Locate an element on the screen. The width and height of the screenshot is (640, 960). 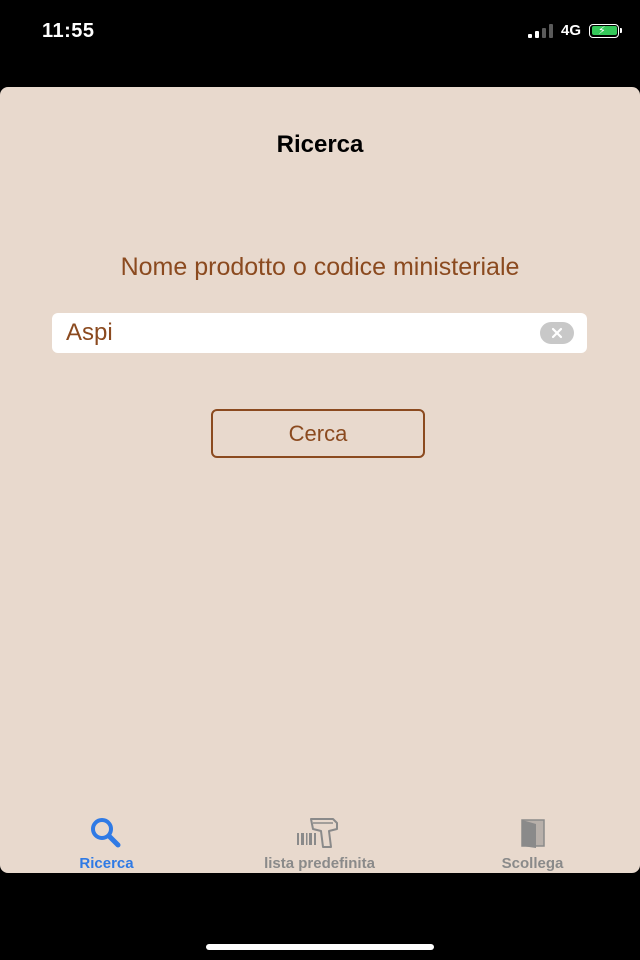
signal-strength-icon is located at coordinates (540, 30).